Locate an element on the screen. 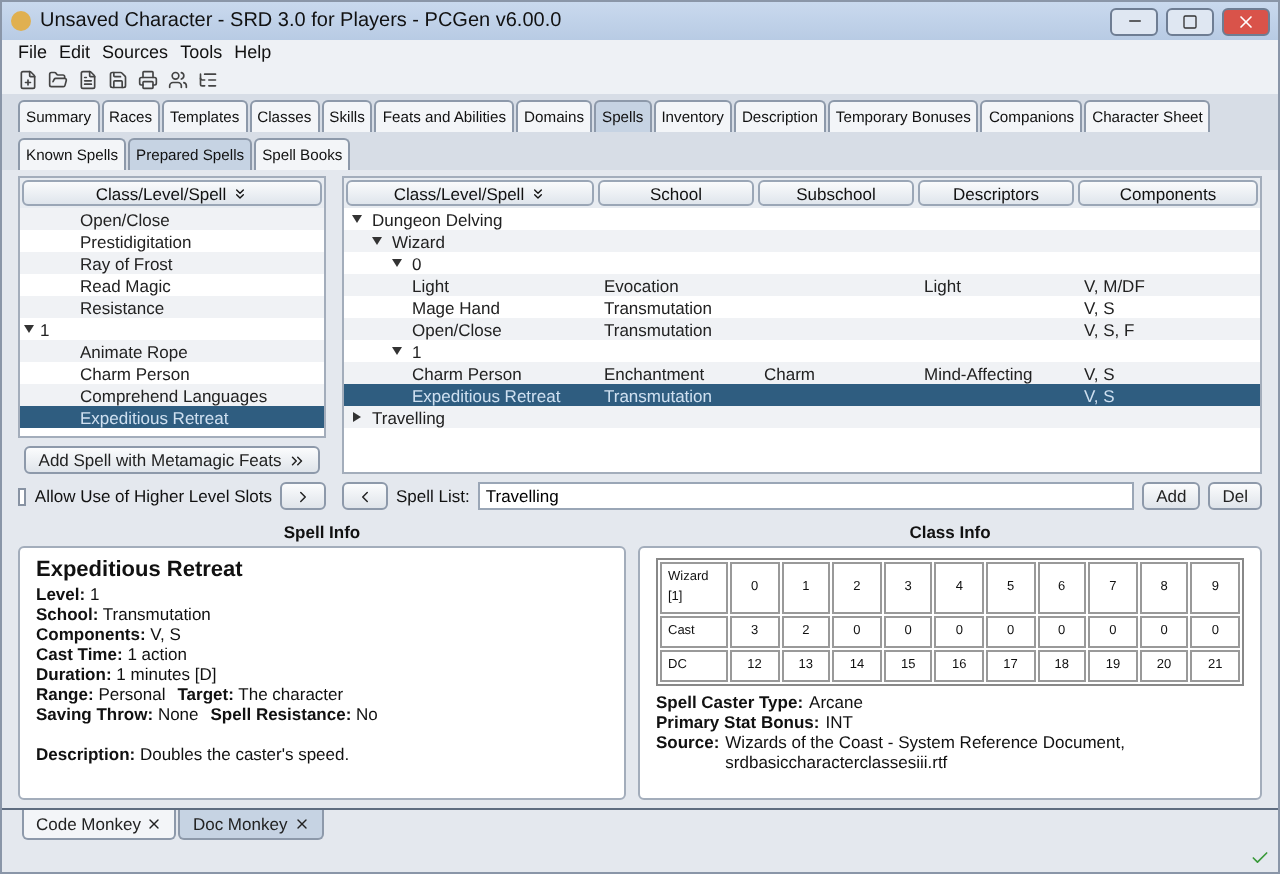  tree-row: Resistance is located at coordinates (172, 307).